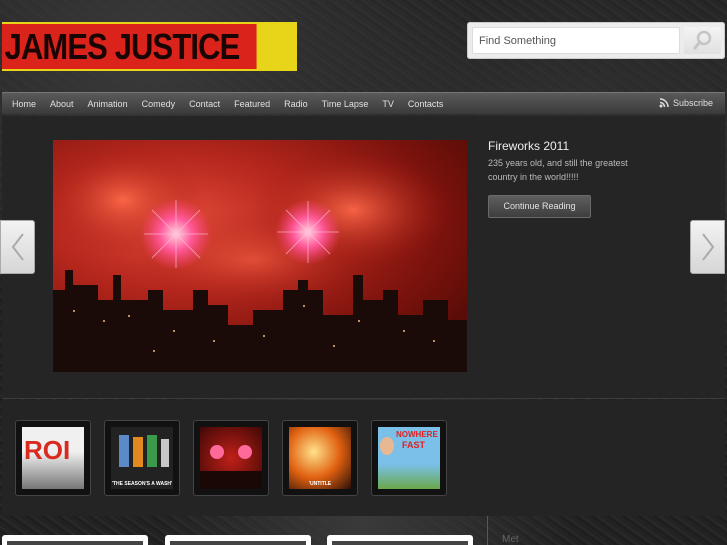 This screenshot has width=727, height=545. Describe the element at coordinates (129, 46) in the screenshot. I see `logo-text: JAMES JUSTICE` at that location.